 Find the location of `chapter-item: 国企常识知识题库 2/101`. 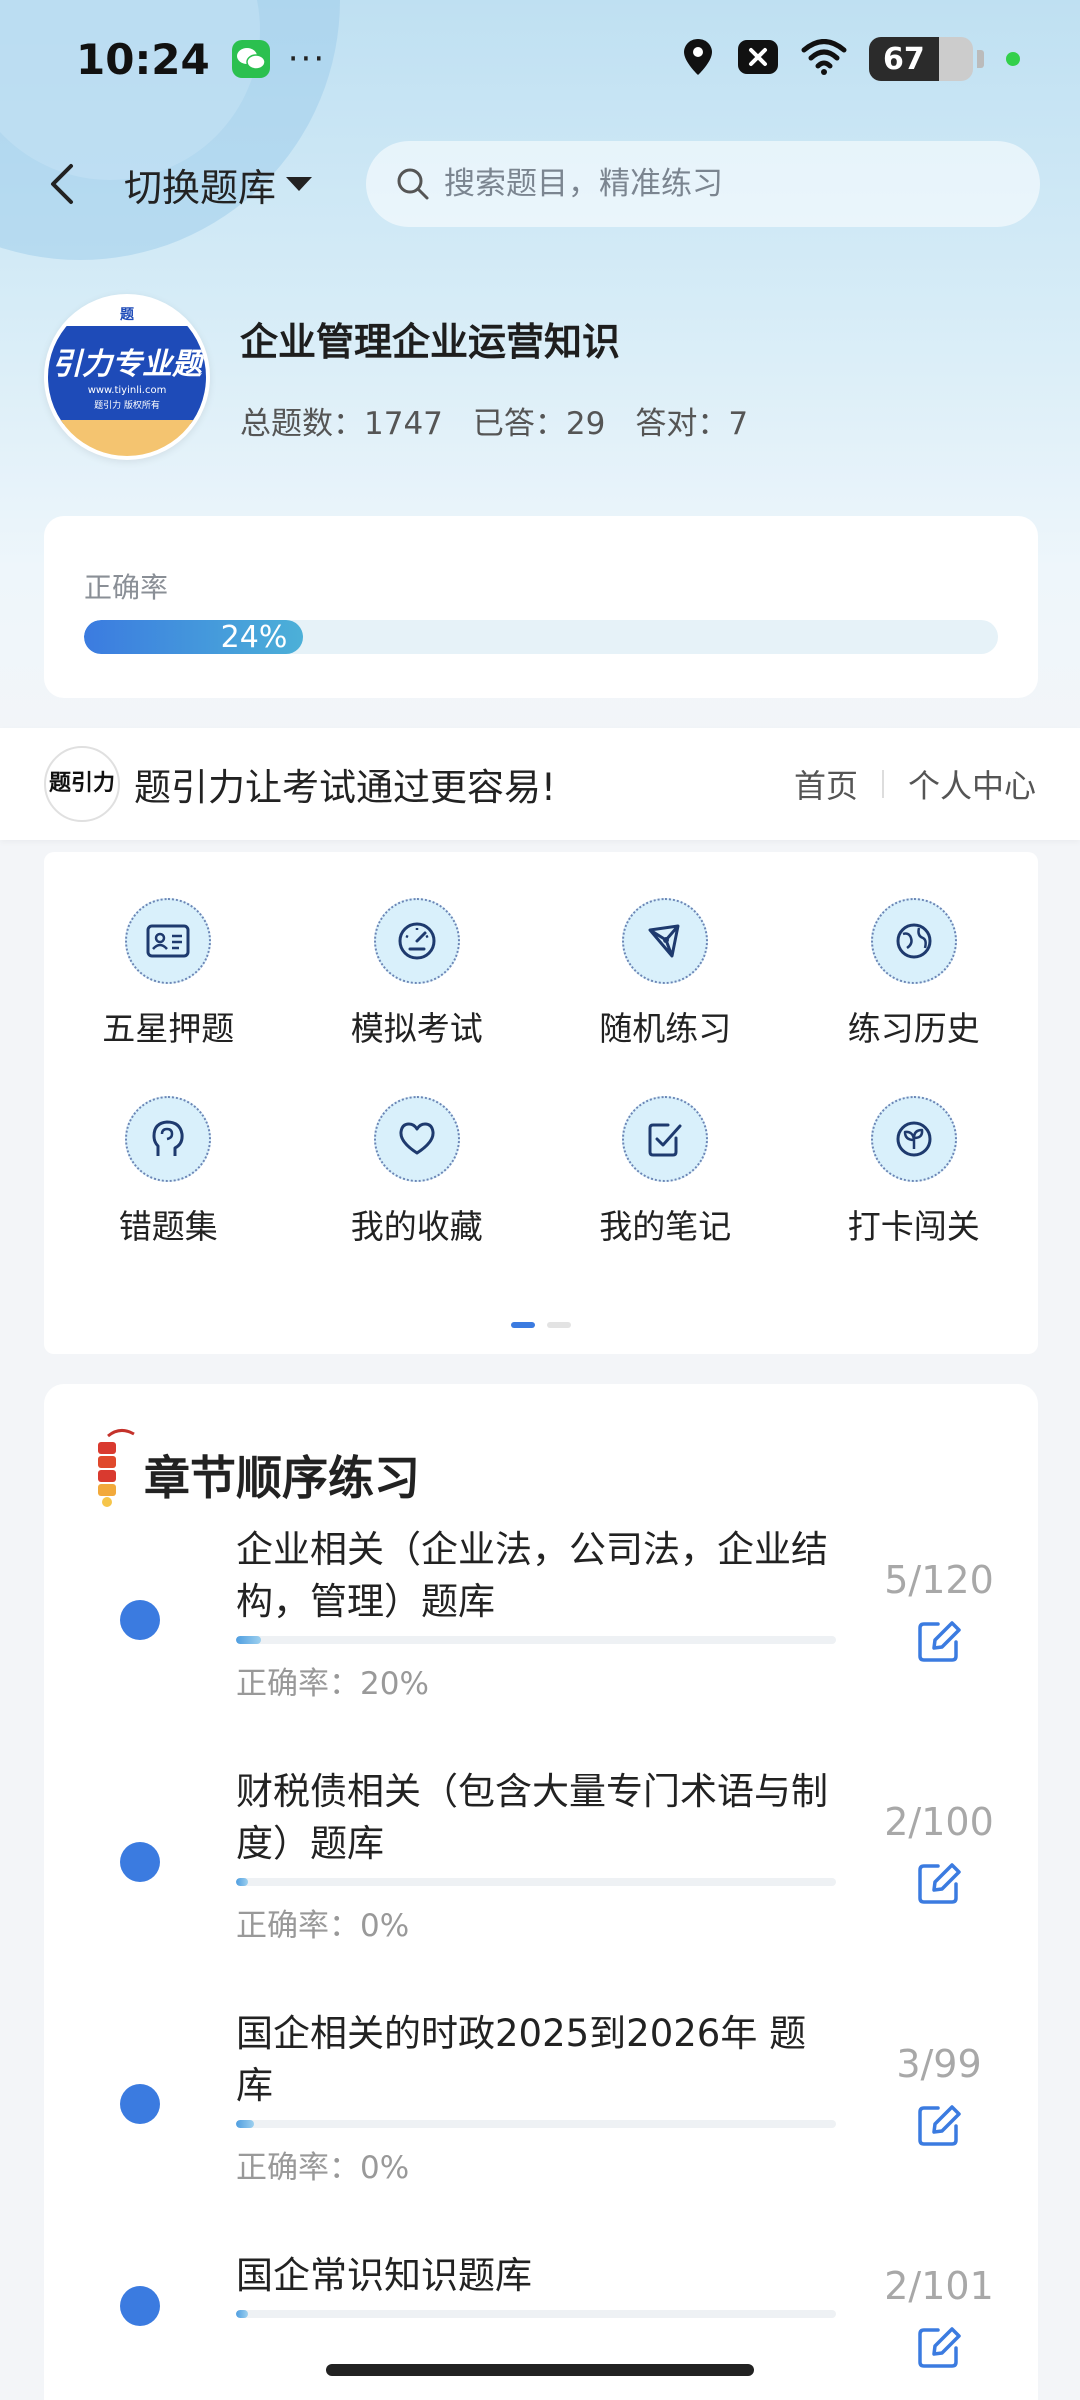

chapter-item: 国企常识知识题库 2/101 is located at coordinates (541, 2325).